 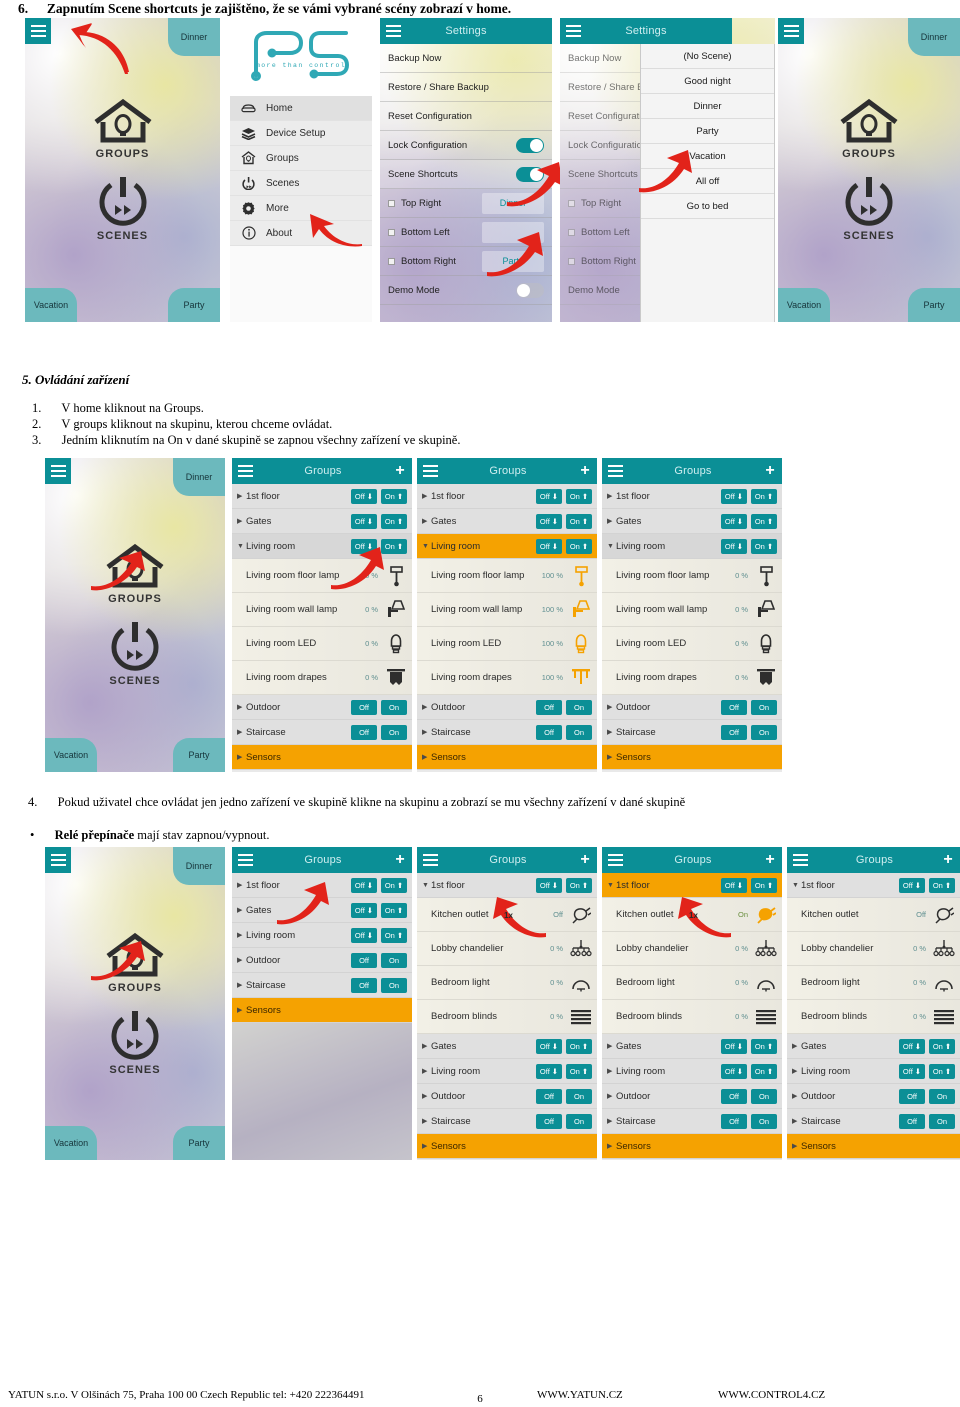 I want to click on device-row-living-room-drapes: Living room drapes 0 %, so click(x=322, y=678).